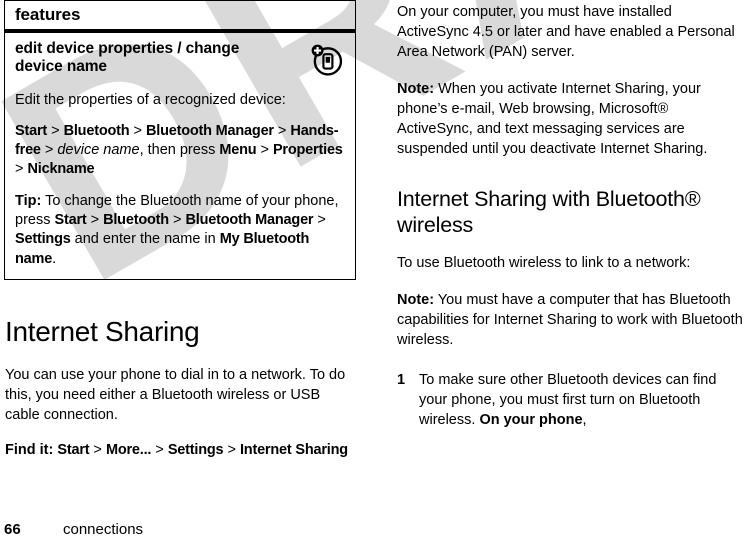 Image resolution: width=753 pixels, height=546 pixels. What do you see at coordinates (249, 220) in the screenshot?
I see `tip-nav-bluetooth-manager: Bluetooth Manager` at bounding box center [249, 220].